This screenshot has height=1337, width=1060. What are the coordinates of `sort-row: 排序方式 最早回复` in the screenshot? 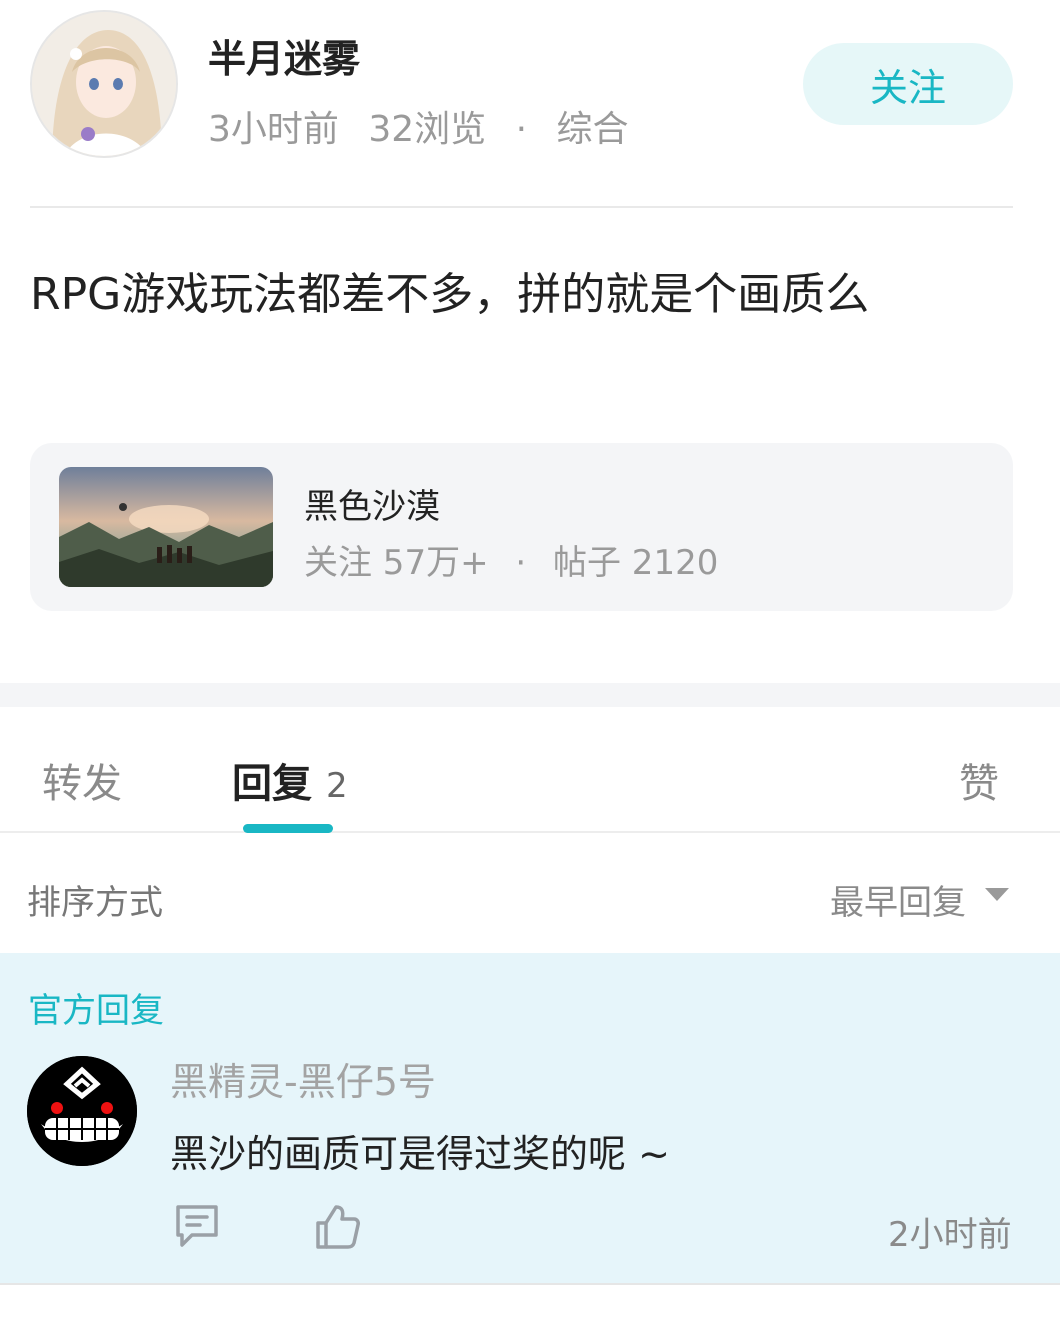 It's located at (530, 894).